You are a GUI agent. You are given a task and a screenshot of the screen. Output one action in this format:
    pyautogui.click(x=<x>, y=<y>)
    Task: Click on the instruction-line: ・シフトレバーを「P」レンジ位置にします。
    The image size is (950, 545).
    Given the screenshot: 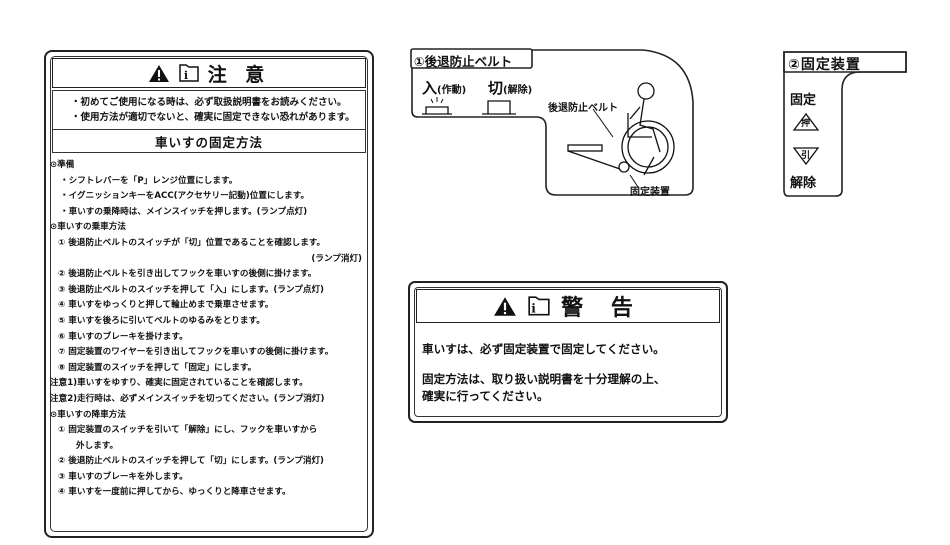 What is the action you would take?
    pyautogui.click(x=149, y=180)
    